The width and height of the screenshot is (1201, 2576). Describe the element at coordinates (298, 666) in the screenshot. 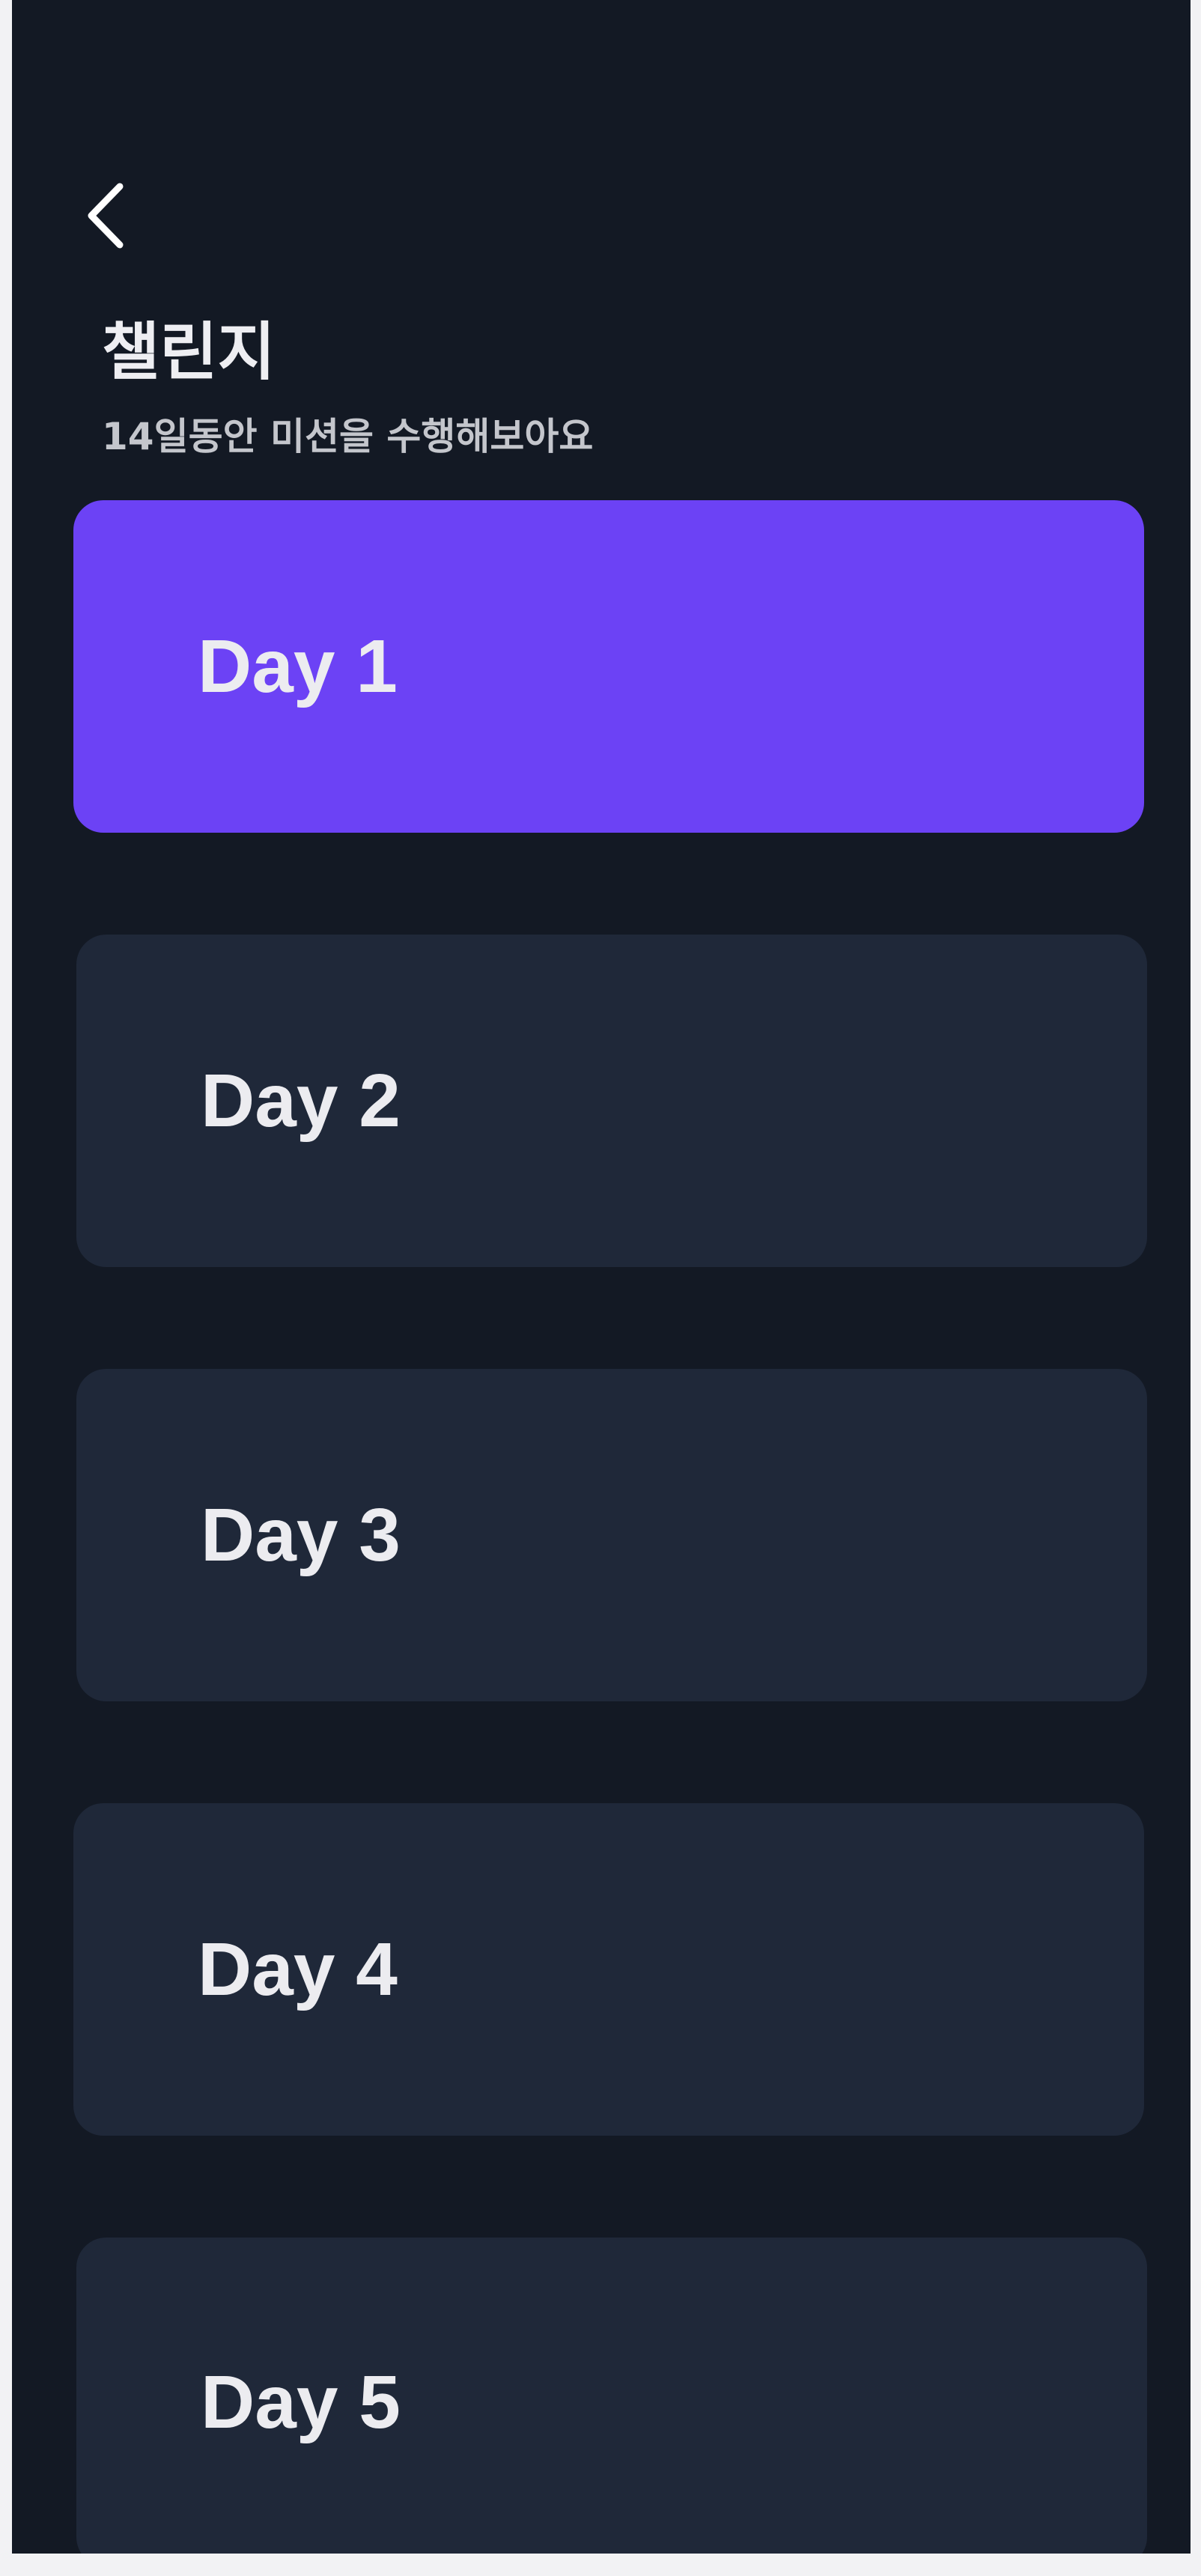

I see `day-label: Day 1` at that location.